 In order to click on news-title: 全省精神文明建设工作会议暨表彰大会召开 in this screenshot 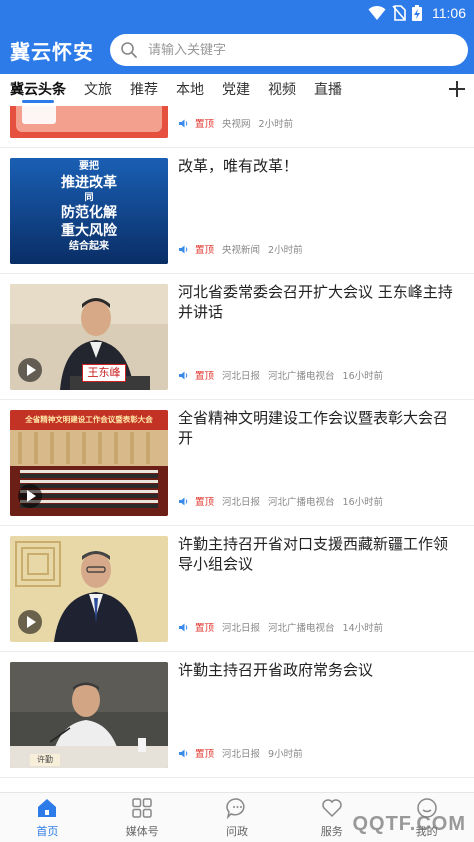, I will do `click(320, 428)`.